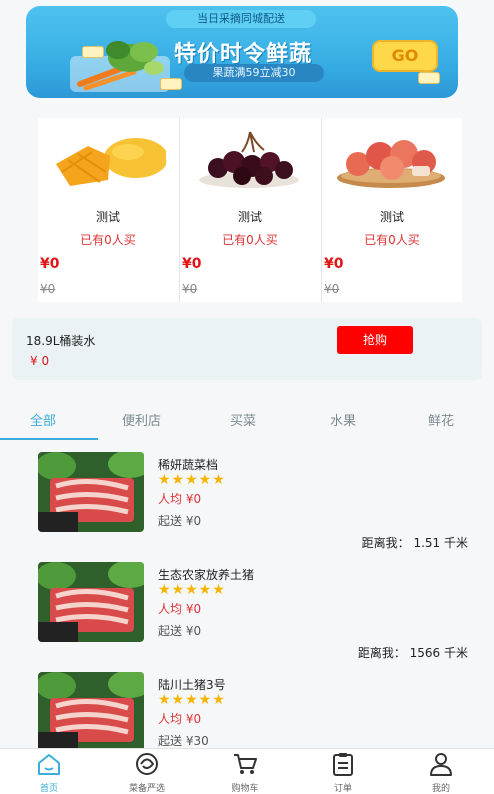 Image resolution: width=494 pixels, height=794 pixels. What do you see at coordinates (188, 465) in the screenshot?
I see `store-name: 稀妍蔬菜档` at bounding box center [188, 465].